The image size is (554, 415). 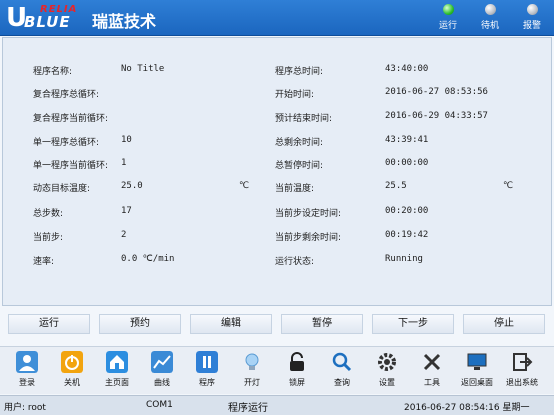 What do you see at coordinates (295, 262) in the screenshot?
I see `field-label: 运行状态:` at bounding box center [295, 262].